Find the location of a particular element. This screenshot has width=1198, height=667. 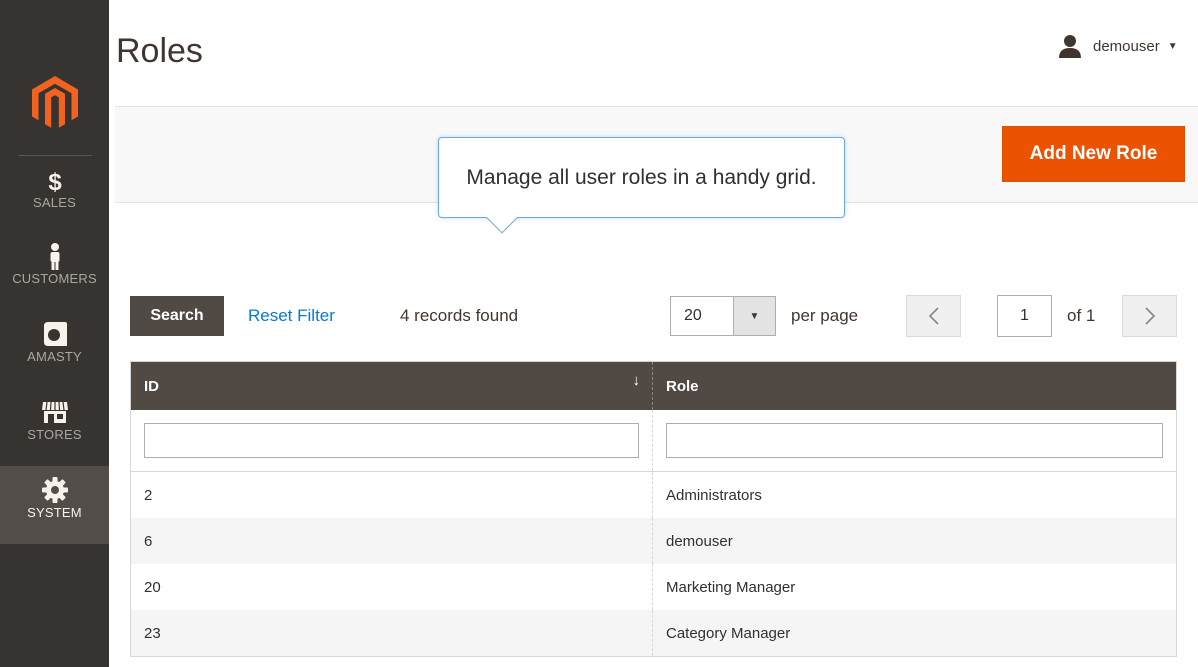

sidebar-item-sales: $ SALES is located at coordinates (54, 204).